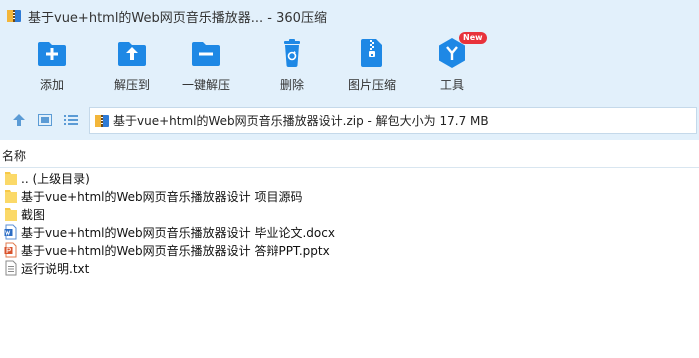 The height and width of the screenshot is (358, 699). I want to click on delete-button: 删除, so click(292, 66).